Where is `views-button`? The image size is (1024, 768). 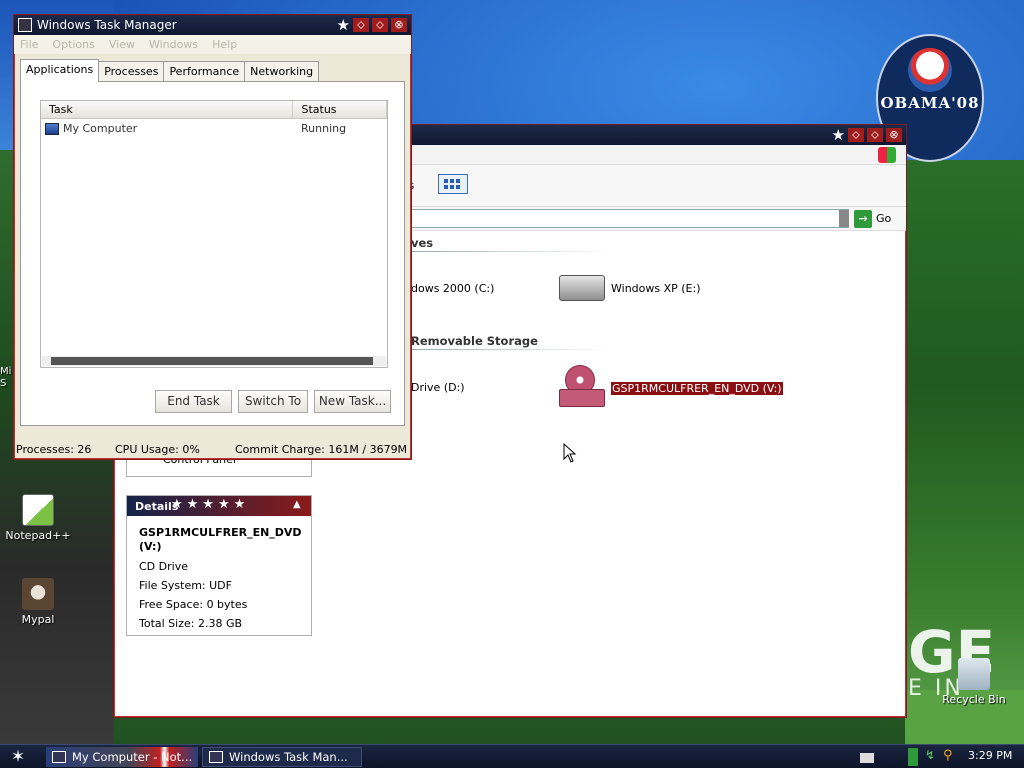 views-button is located at coordinates (453, 184).